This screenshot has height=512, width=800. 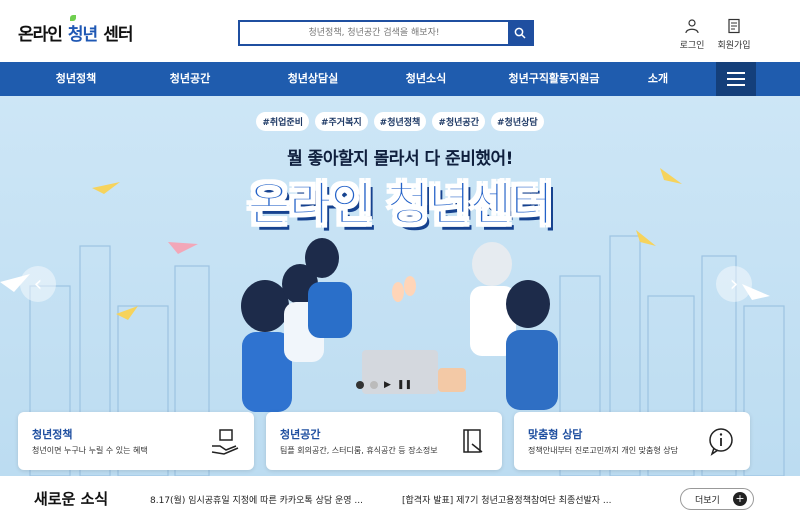 What do you see at coordinates (736, 79) in the screenshot?
I see `menu-button` at bounding box center [736, 79].